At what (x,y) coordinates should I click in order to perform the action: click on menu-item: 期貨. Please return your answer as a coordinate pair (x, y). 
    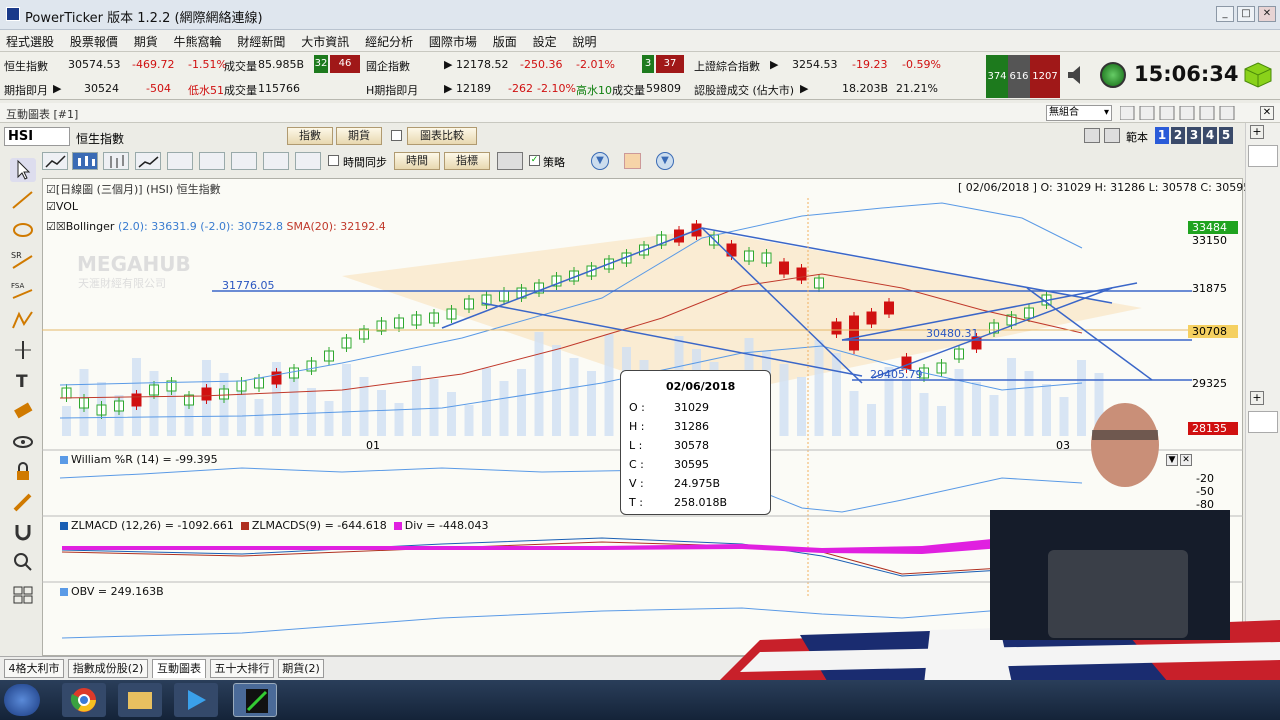
    Looking at the image, I should click on (146, 40).